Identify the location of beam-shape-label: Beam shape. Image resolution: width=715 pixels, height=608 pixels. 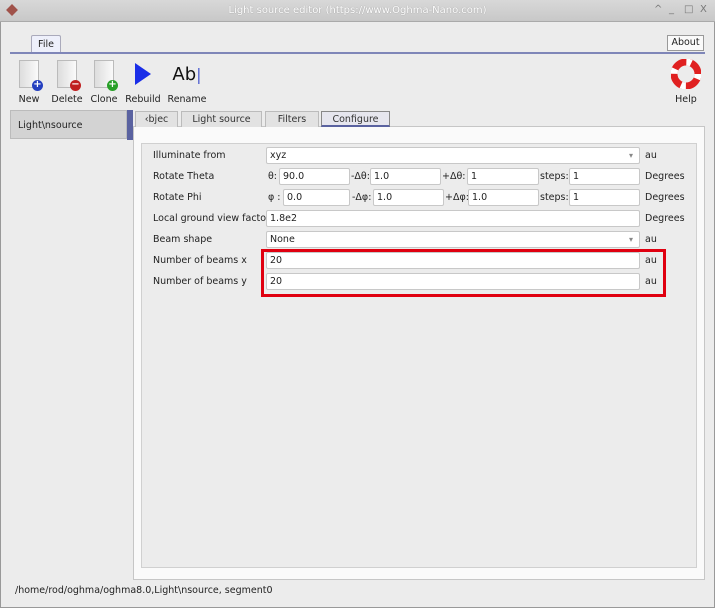
(183, 239).